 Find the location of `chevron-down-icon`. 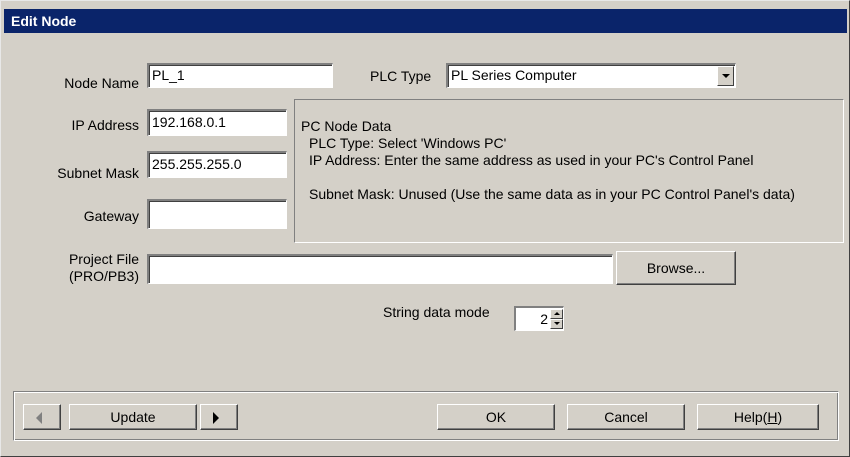

chevron-down-icon is located at coordinates (726, 76).